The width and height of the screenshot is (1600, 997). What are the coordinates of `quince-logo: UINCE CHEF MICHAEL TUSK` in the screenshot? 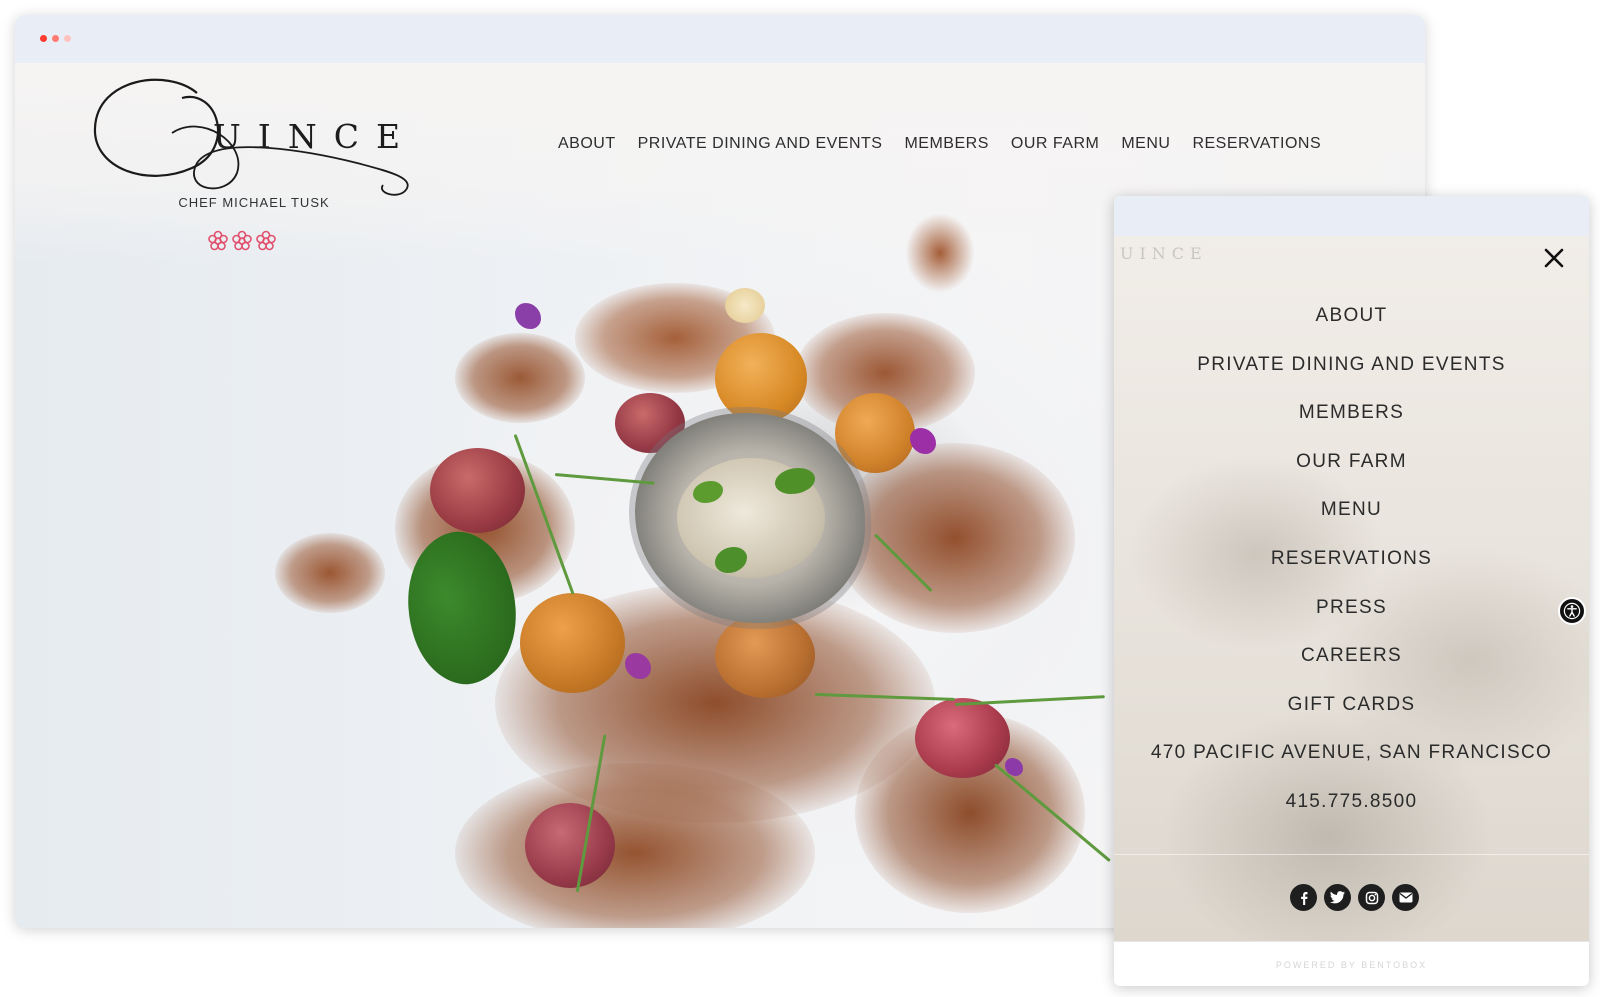 It's located at (252, 143).